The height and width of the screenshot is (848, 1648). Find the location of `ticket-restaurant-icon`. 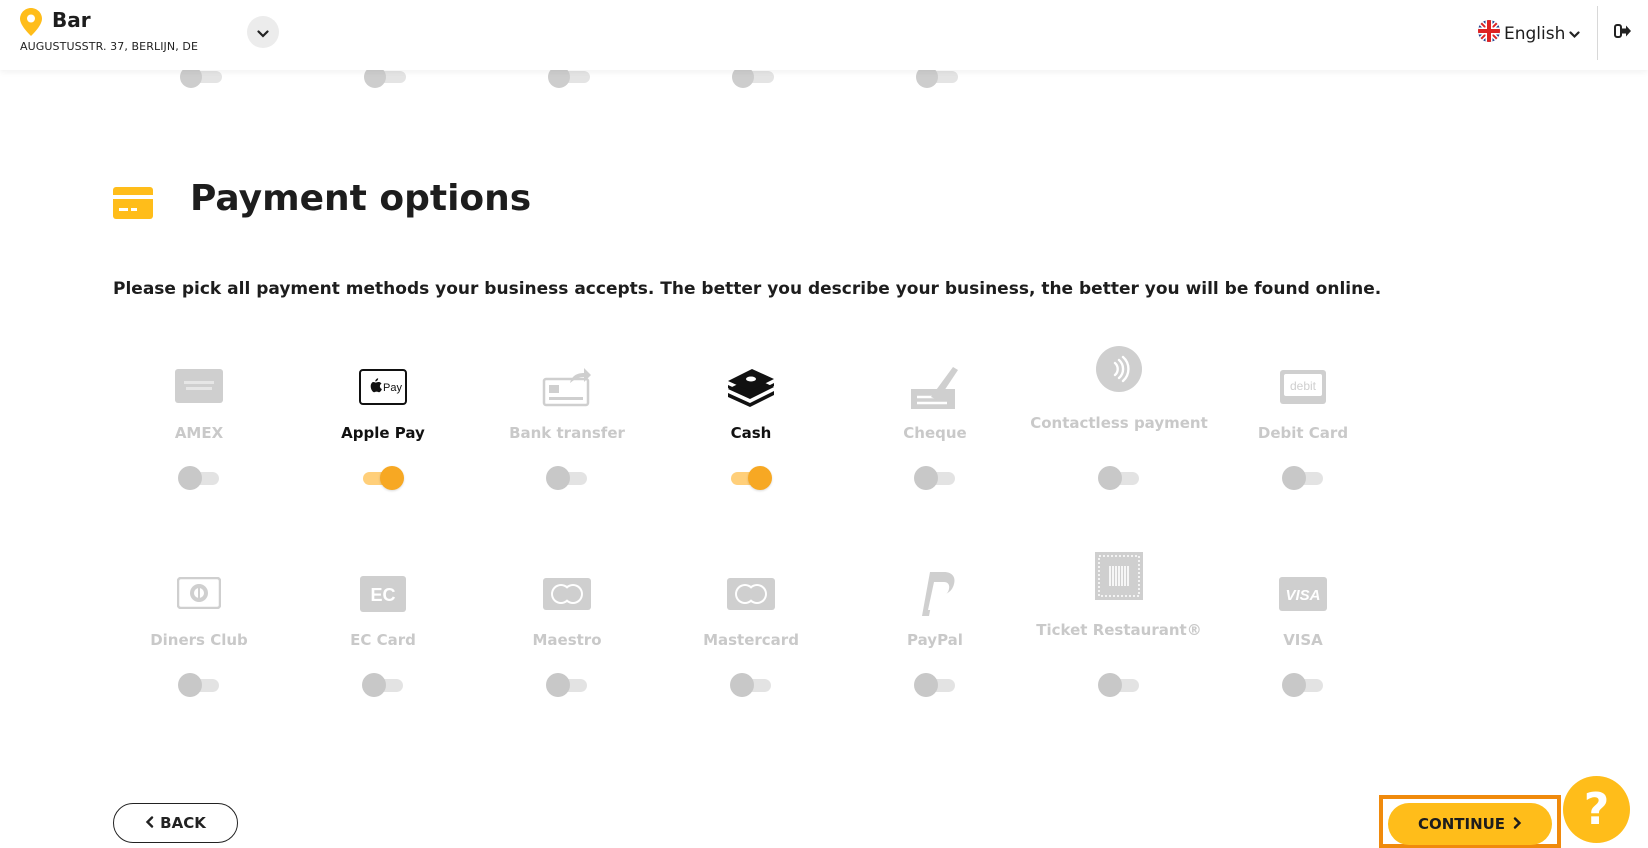

ticket-restaurant-icon is located at coordinates (1119, 576).